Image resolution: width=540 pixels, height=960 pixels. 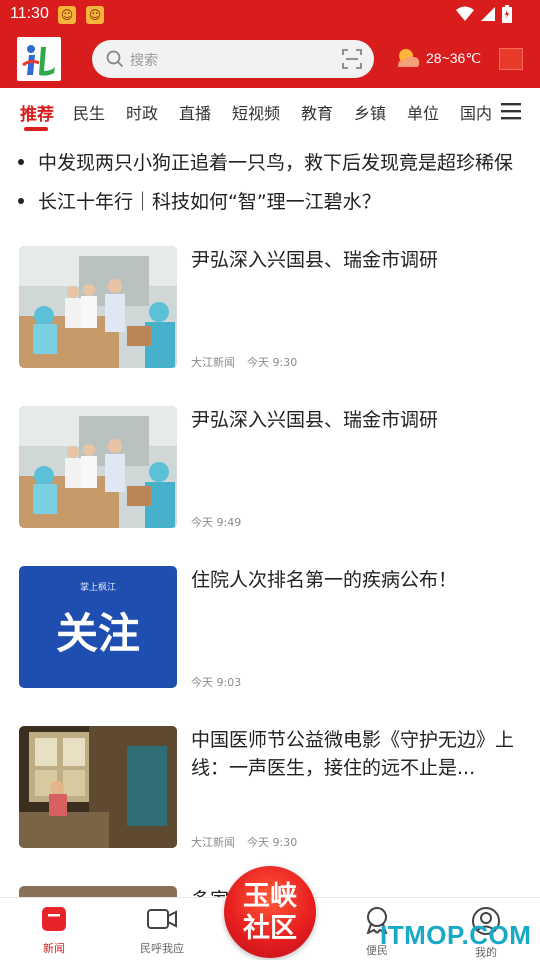 What do you see at coordinates (465, 13) in the screenshot?
I see `wifi-icon` at bounding box center [465, 13].